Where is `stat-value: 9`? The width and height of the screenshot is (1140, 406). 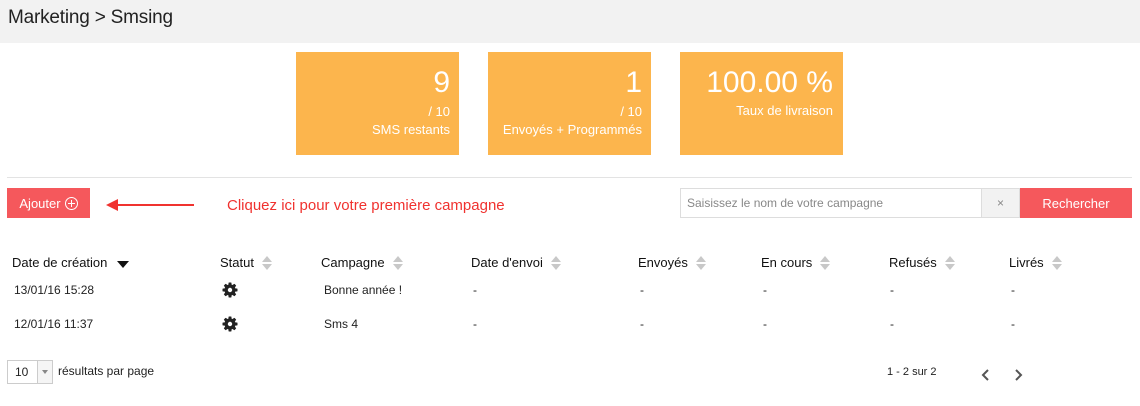 stat-value: 9 is located at coordinates (441, 82).